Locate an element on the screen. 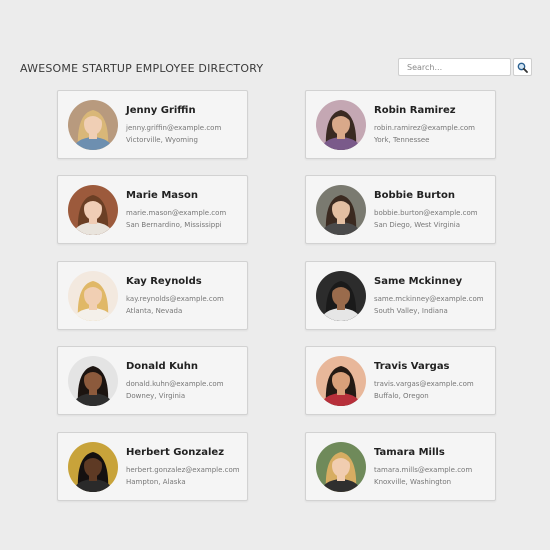  employee-email: robin.ramirez@example.com is located at coordinates (424, 128).